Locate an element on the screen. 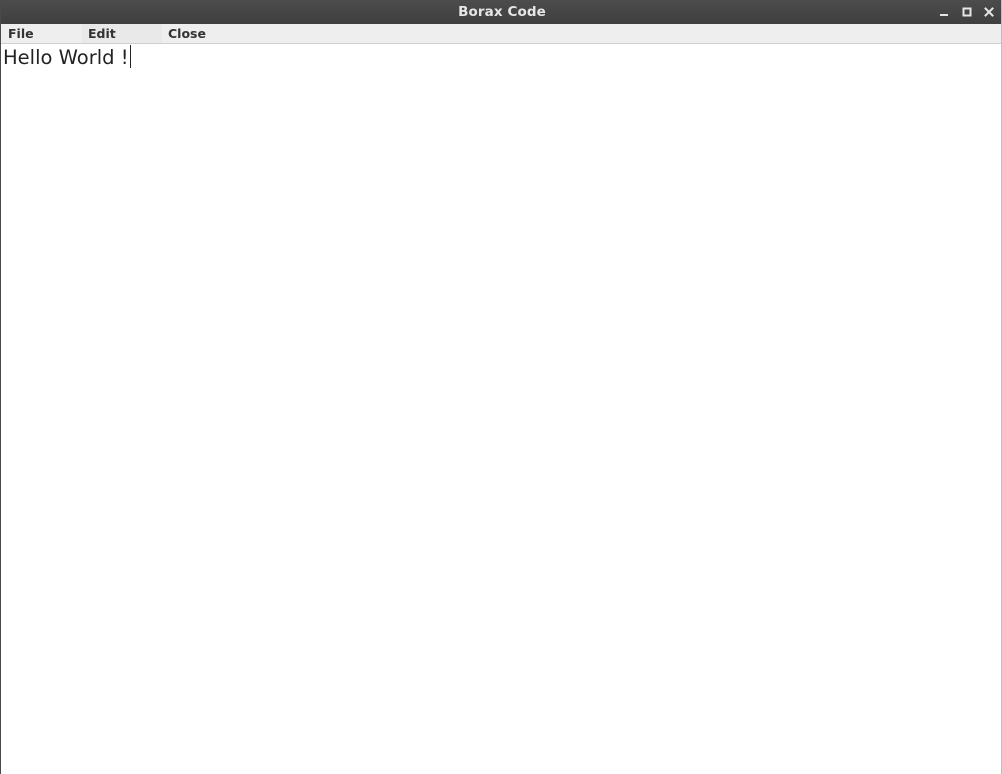  close-icon is located at coordinates (989, 12).